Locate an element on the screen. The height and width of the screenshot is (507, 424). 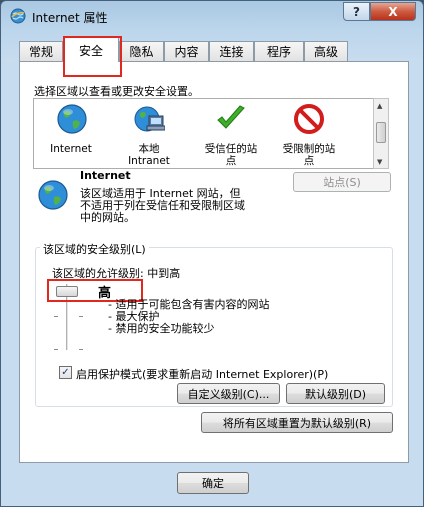
check-icon is located at coordinates (231, 117).